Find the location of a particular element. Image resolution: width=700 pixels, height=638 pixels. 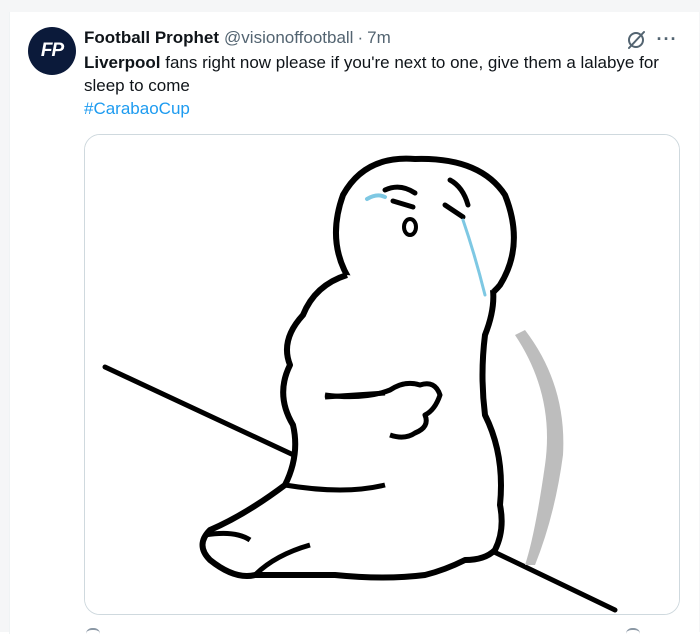

share-icon is located at coordinates (633, 633).